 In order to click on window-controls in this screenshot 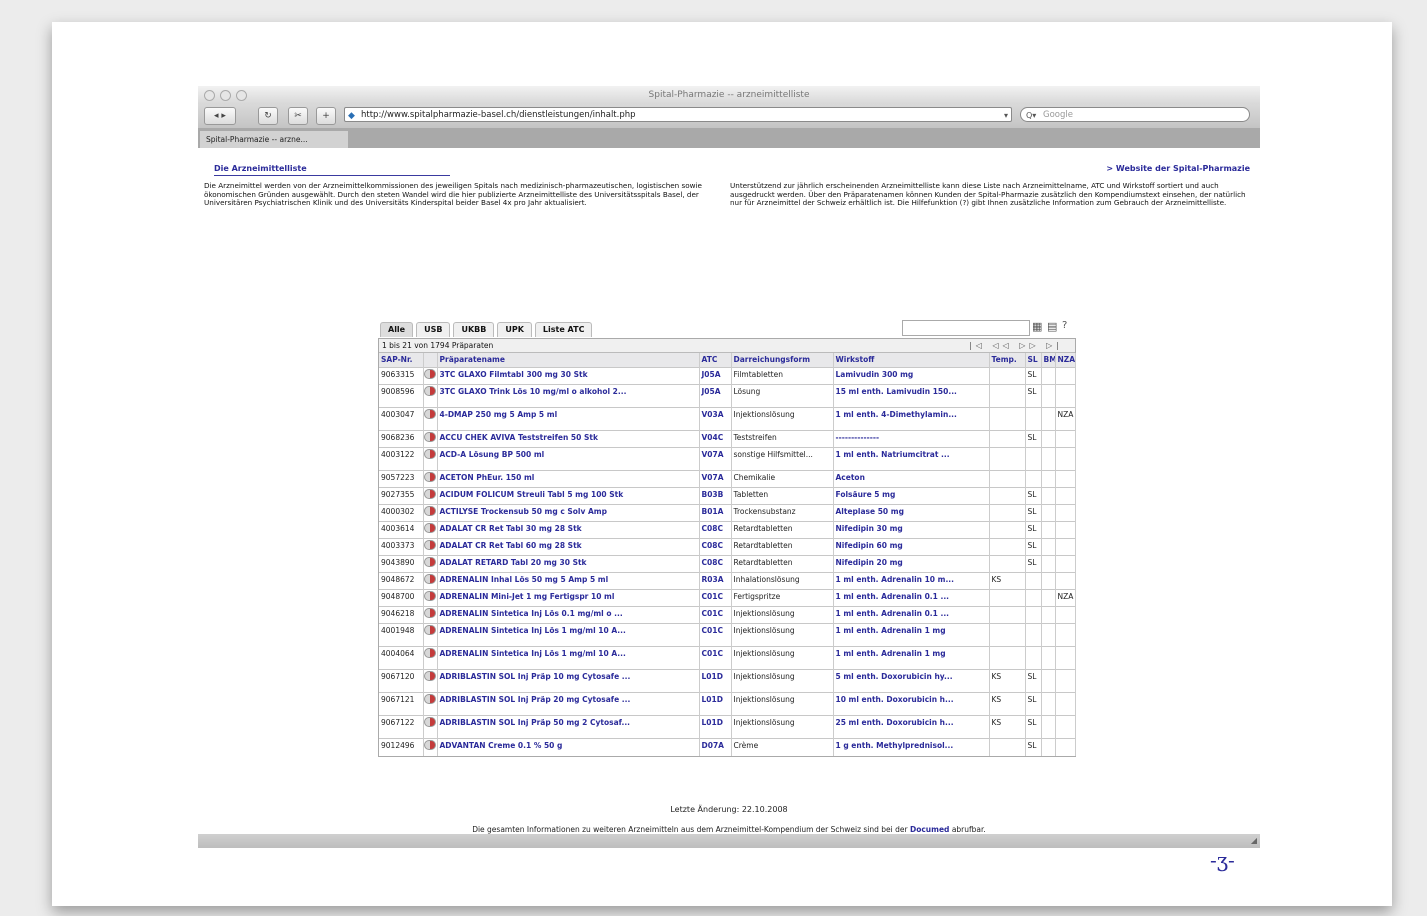, I will do `click(225, 95)`.